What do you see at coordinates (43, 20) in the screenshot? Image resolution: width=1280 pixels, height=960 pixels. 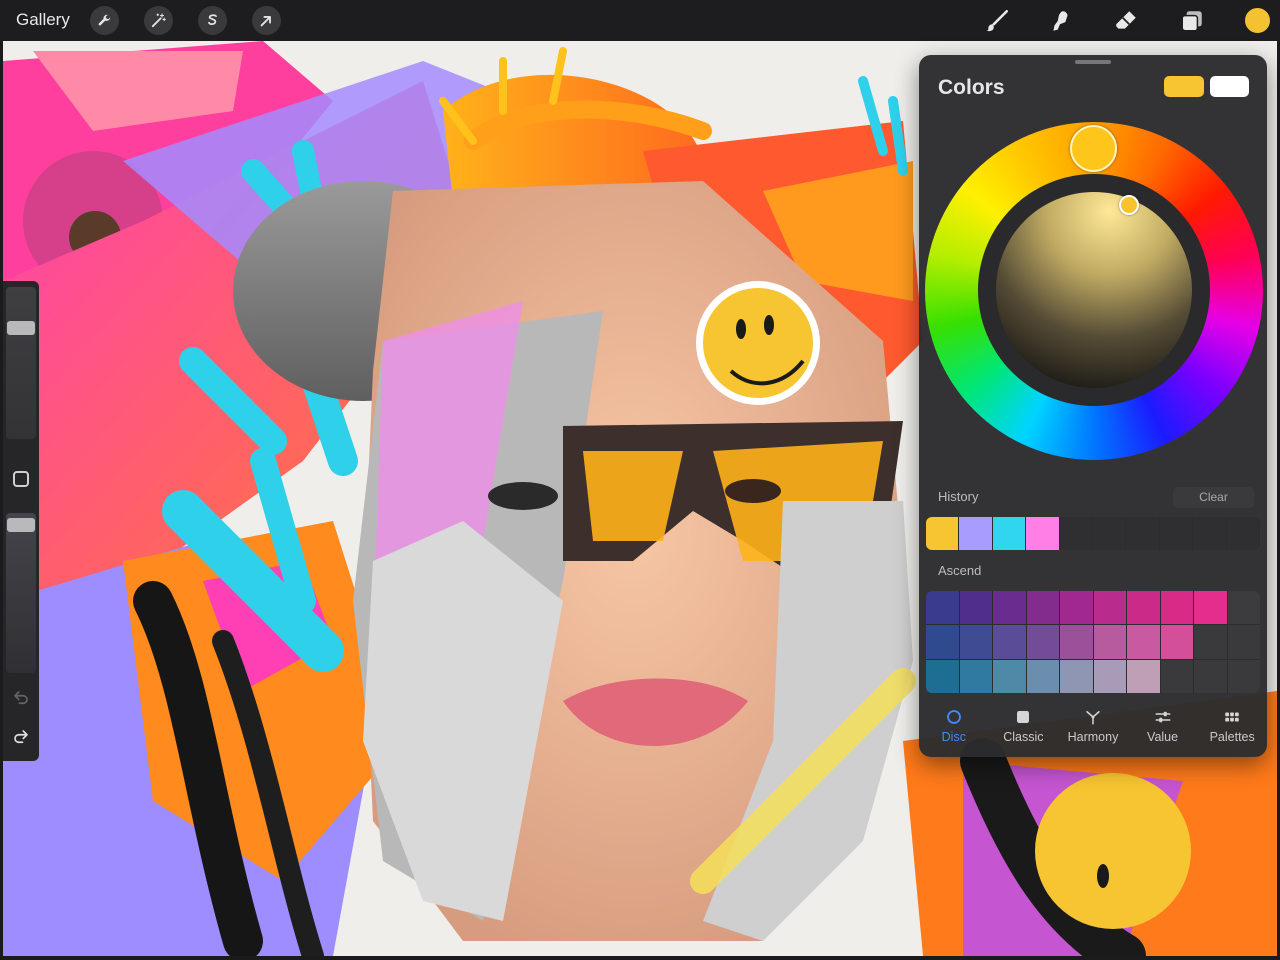 I see `gallery-button: Gallery` at bounding box center [43, 20].